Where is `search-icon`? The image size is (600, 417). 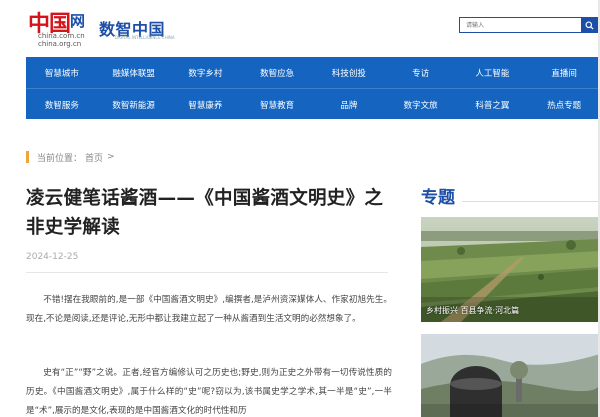 search-icon is located at coordinates (589, 25).